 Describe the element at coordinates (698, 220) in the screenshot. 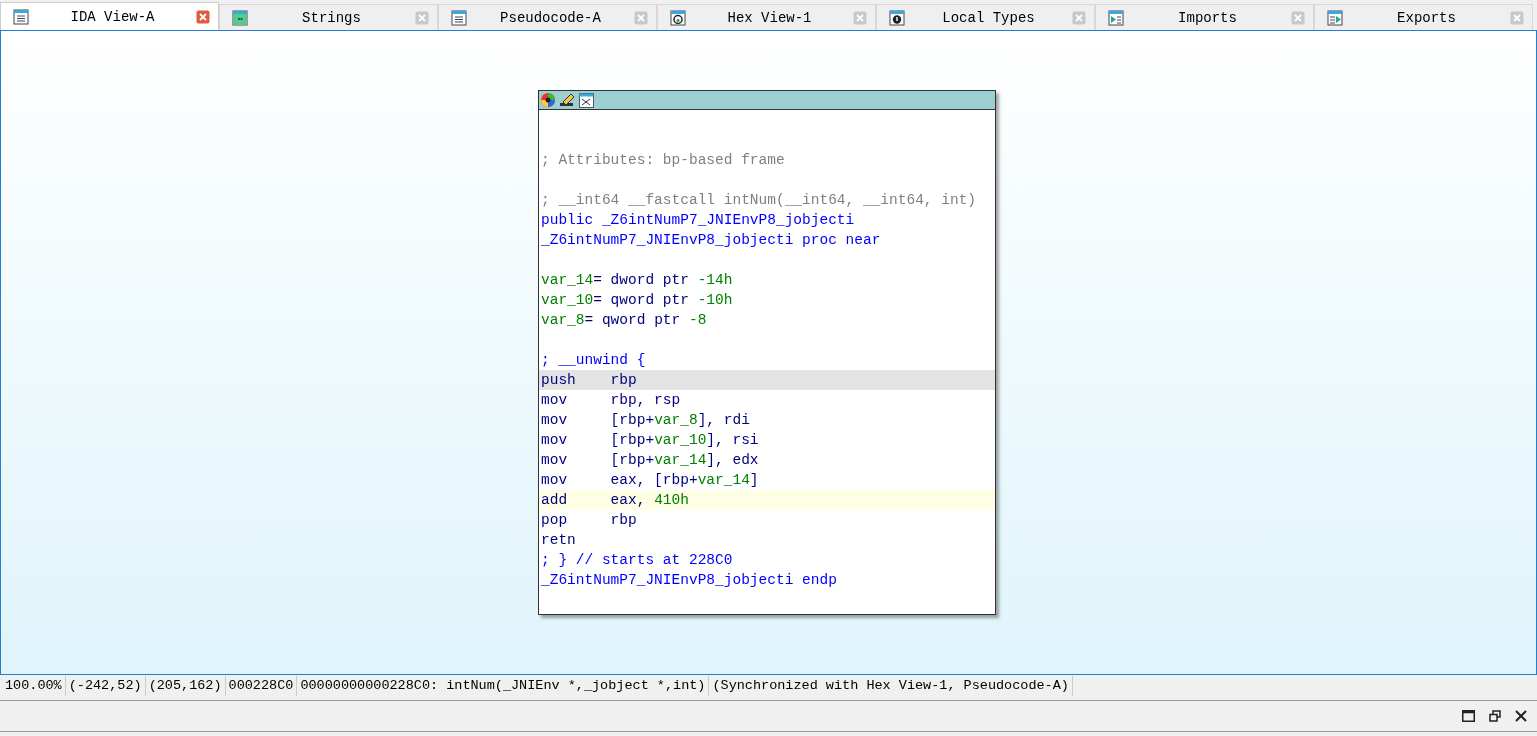

I see `code-line: public _Z6intNumP7_JNIEnvP8_jobjecti` at that location.